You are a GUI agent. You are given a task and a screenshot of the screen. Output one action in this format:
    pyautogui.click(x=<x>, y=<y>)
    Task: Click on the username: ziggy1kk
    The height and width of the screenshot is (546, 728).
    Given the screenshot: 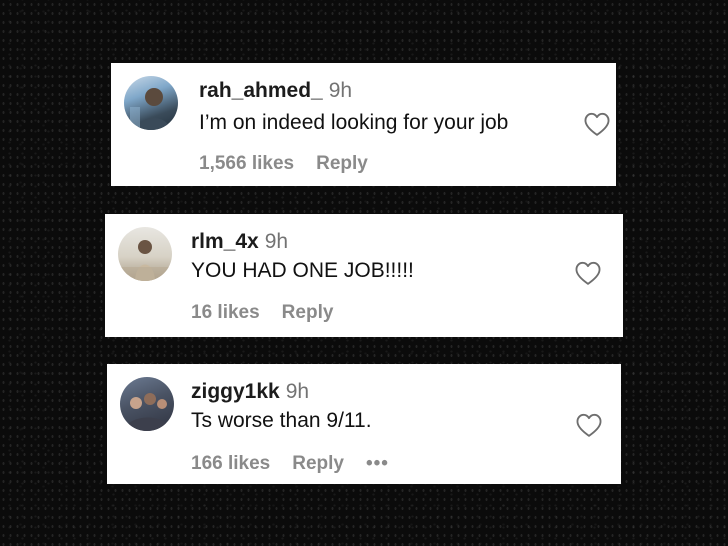 What is the action you would take?
    pyautogui.click(x=235, y=391)
    